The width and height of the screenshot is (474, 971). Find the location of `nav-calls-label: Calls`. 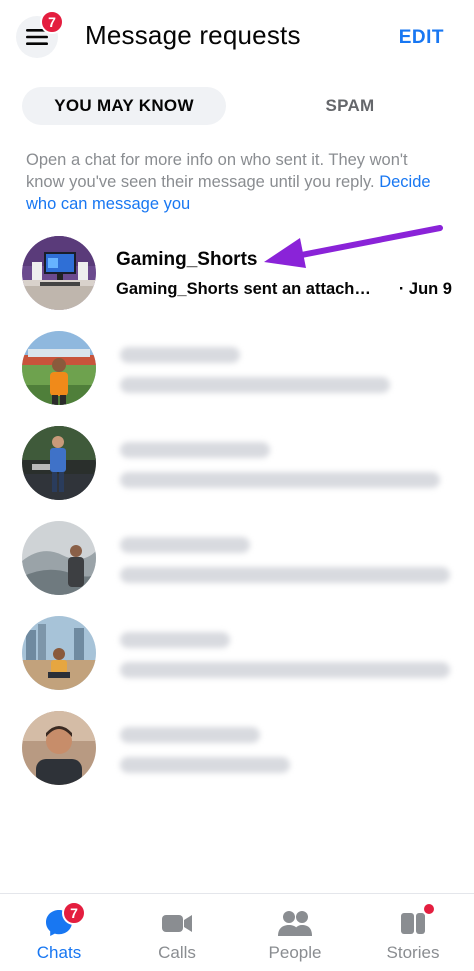

nav-calls-label: Calls is located at coordinates (177, 952).